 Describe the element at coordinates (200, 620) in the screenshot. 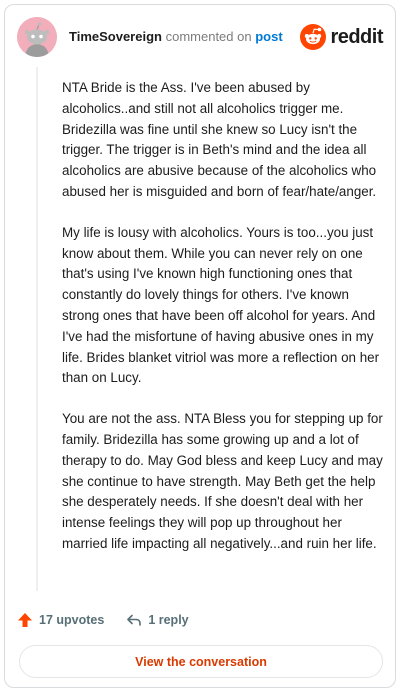

I see `comment-footer: 17 upvotes 1 reply` at that location.